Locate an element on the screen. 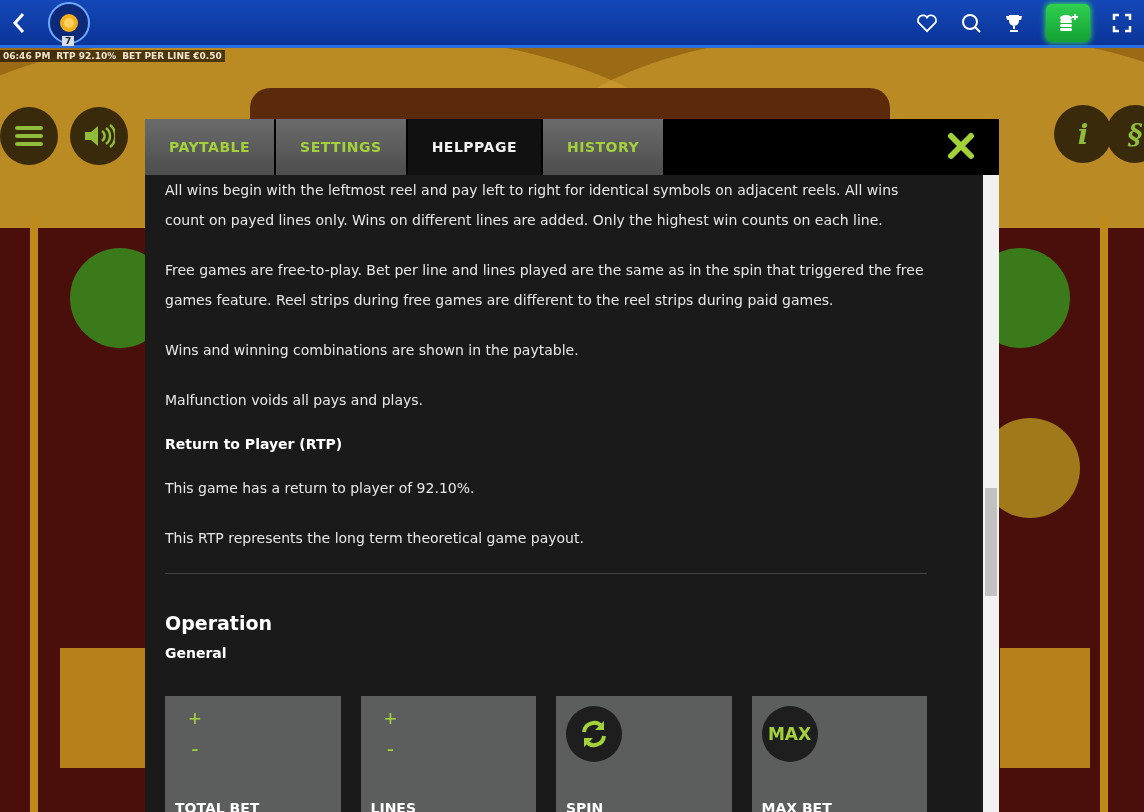 Image resolution: width=1144 pixels, height=812 pixels. back-button is located at coordinates (19, 22).